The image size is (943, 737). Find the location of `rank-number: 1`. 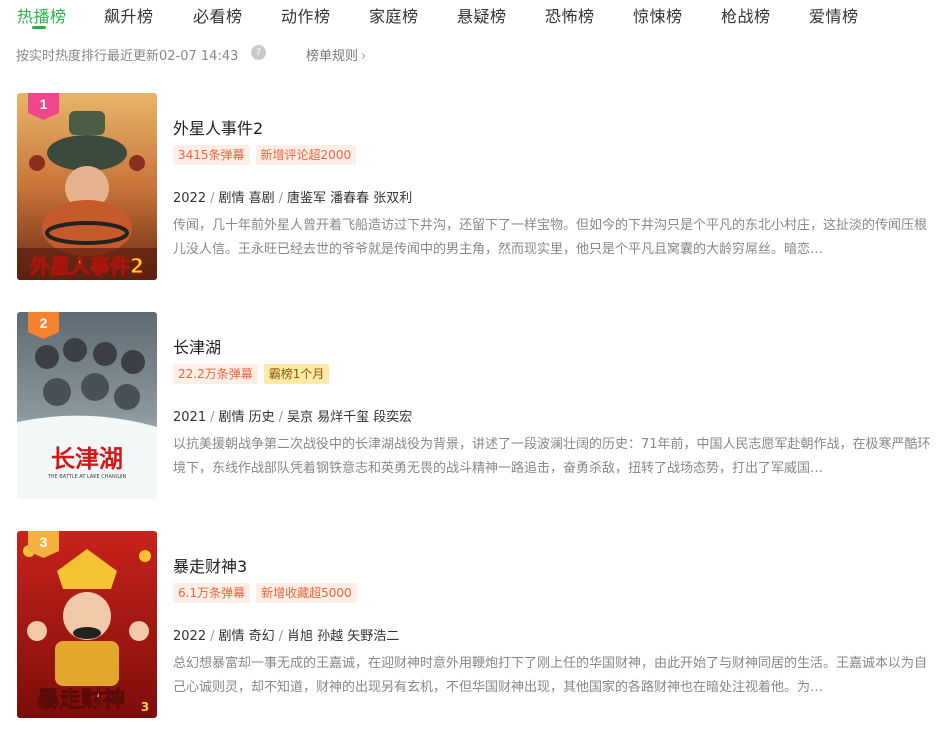

rank-number: 1 is located at coordinates (43, 104).